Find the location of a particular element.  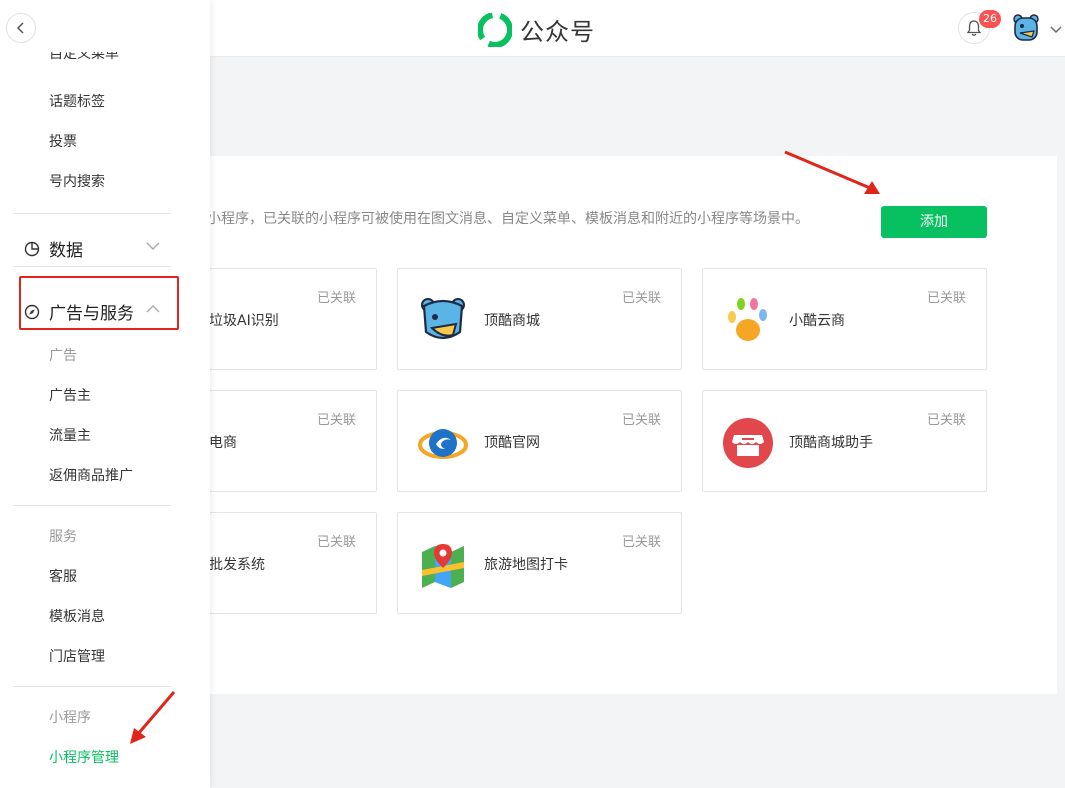

miniprogram-card: 已关联 顶酷商城 is located at coordinates (539, 319).